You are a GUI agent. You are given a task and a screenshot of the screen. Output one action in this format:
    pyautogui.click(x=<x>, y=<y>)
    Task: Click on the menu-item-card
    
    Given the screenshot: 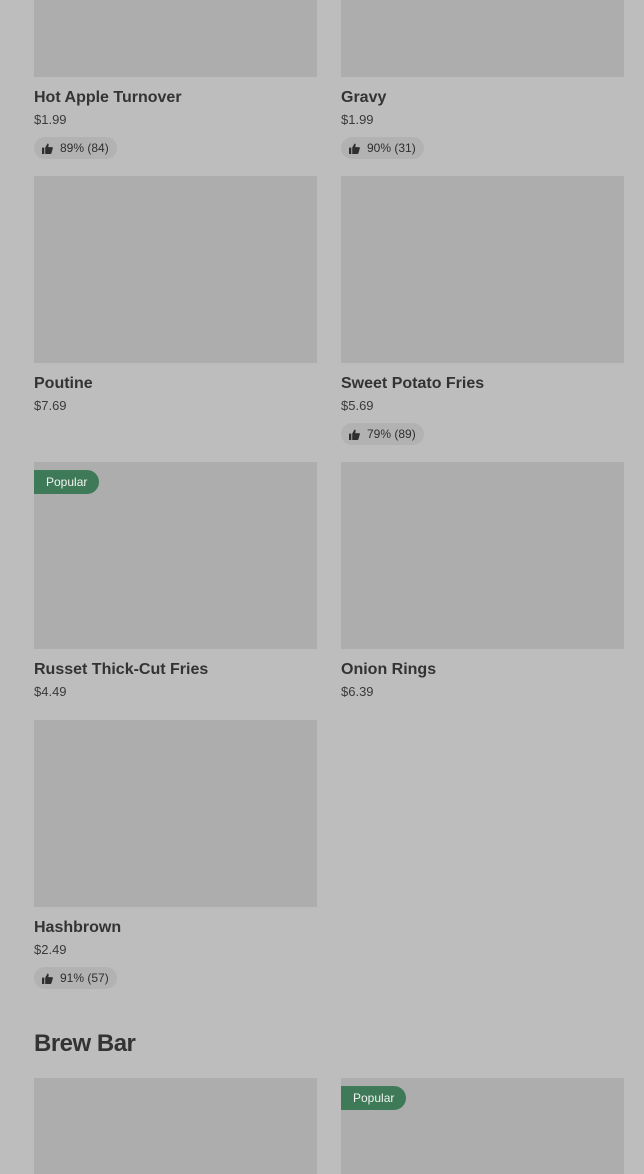 What is the action you would take?
    pyautogui.click(x=175, y=1126)
    